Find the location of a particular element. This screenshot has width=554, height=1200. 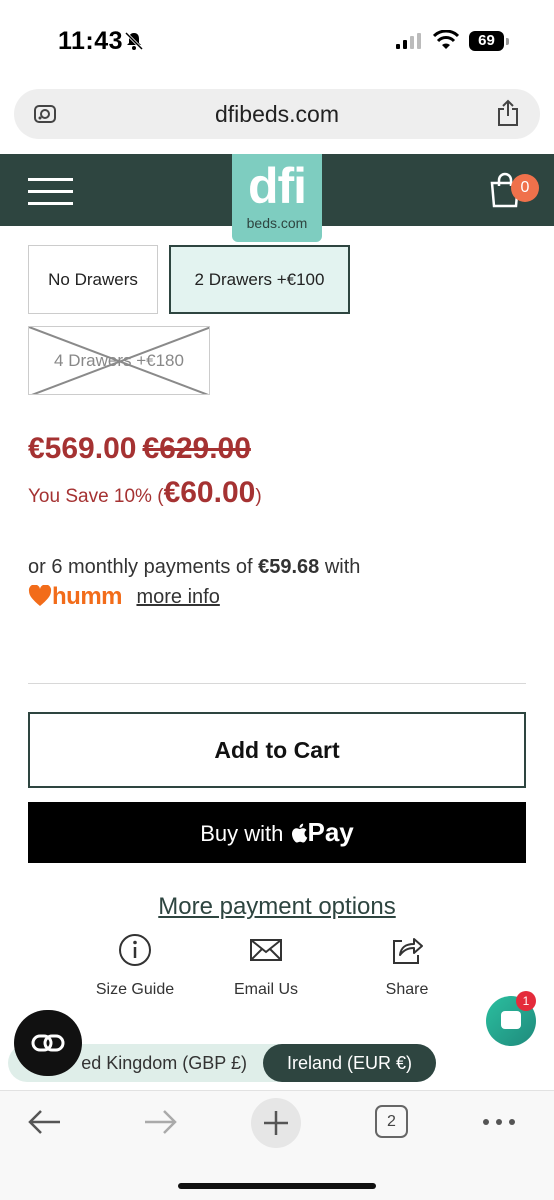

email-us-action: Email Us is located at coordinates (266, 966).